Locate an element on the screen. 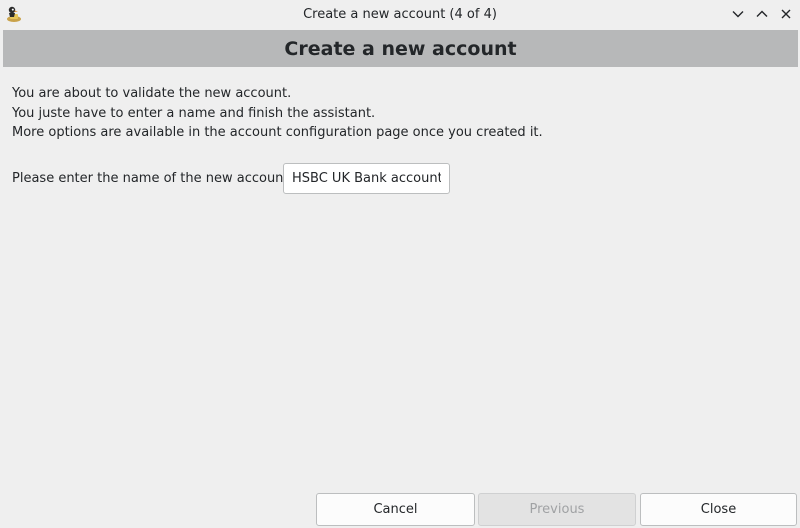  title-bar: Create a new account (4 of 4) is located at coordinates (400, 14).